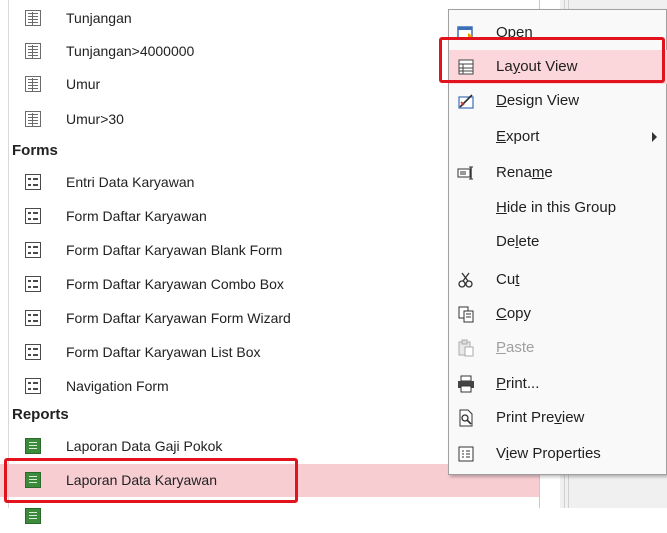 This screenshot has width=667, height=533. Describe the element at coordinates (466, 314) in the screenshot. I see `copy-icon` at that location.